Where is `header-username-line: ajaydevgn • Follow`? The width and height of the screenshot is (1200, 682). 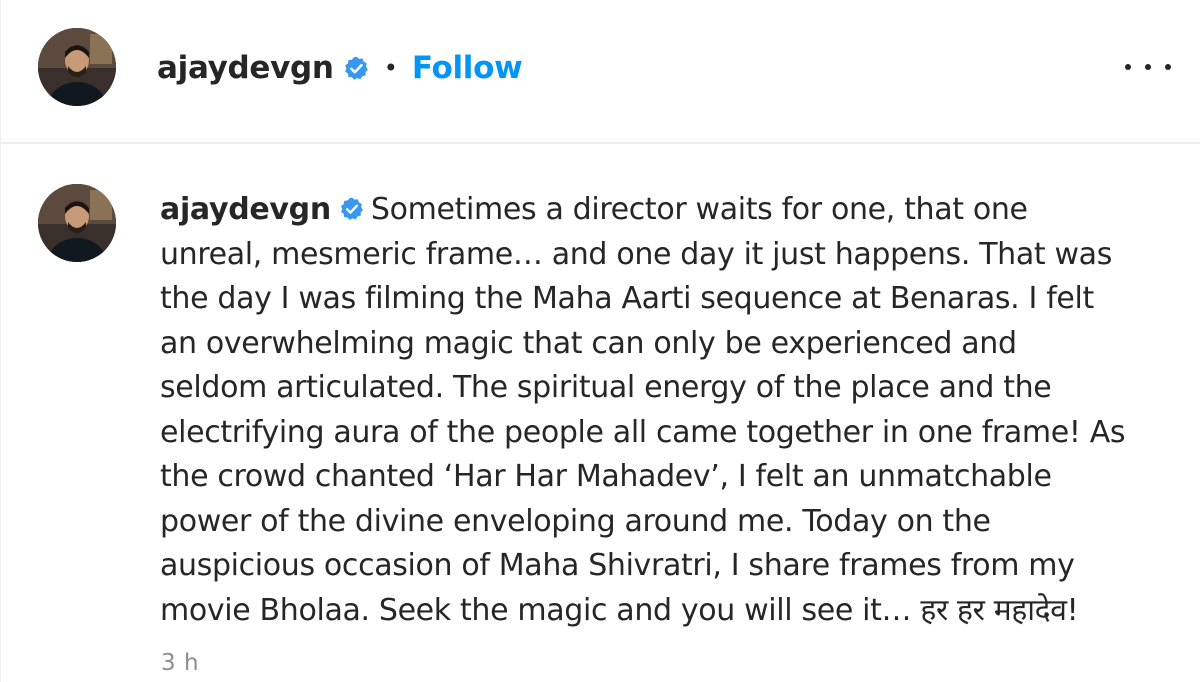
header-username-line: ajaydevgn • Follow is located at coordinates (340, 68).